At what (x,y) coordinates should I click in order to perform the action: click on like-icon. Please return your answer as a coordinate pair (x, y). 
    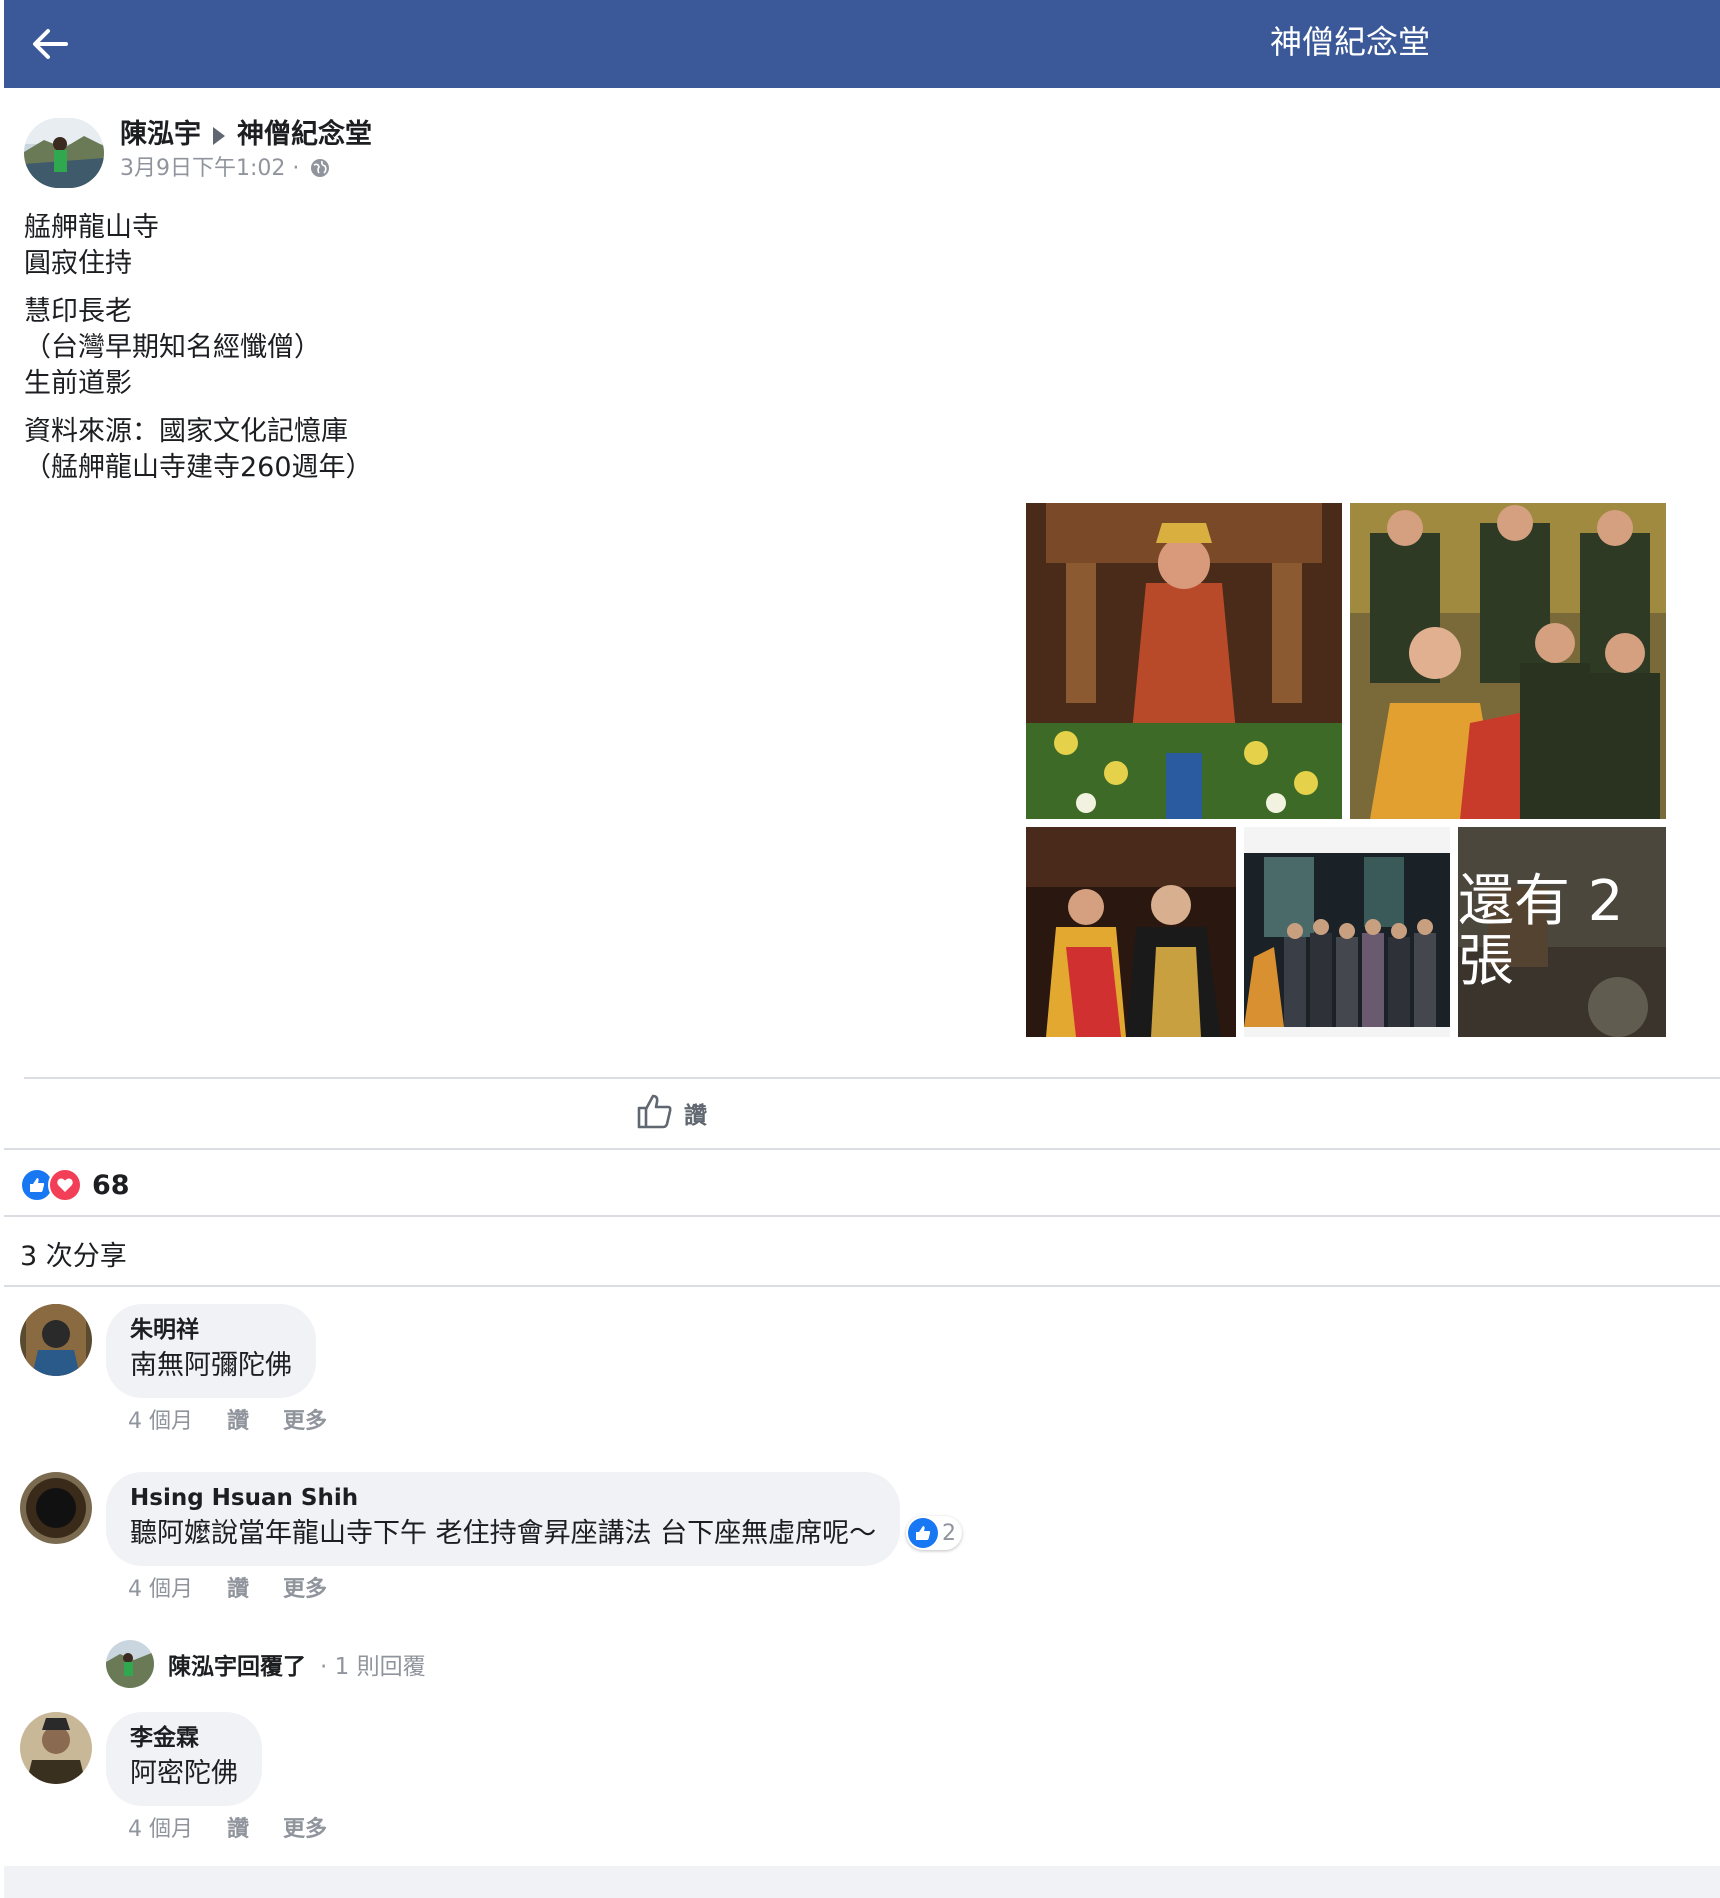
    Looking at the image, I should click on (923, 1533).